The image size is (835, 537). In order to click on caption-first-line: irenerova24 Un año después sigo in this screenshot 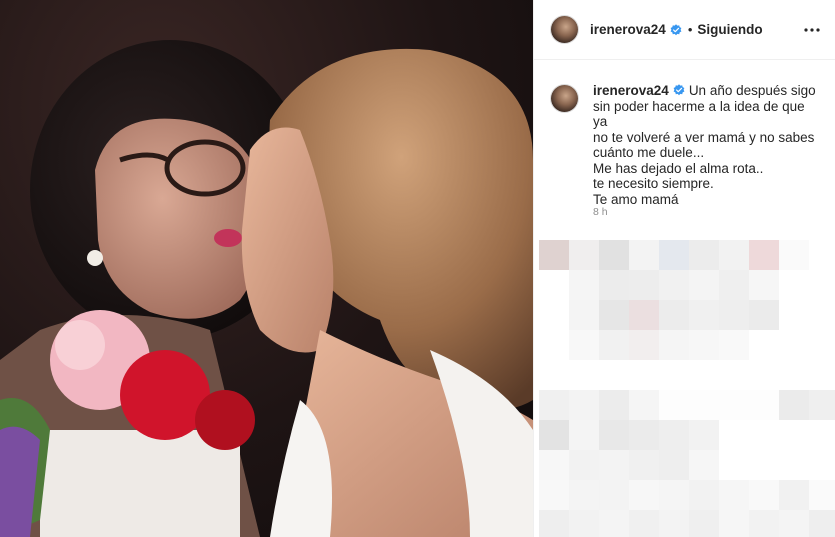, I will do `click(704, 90)`.